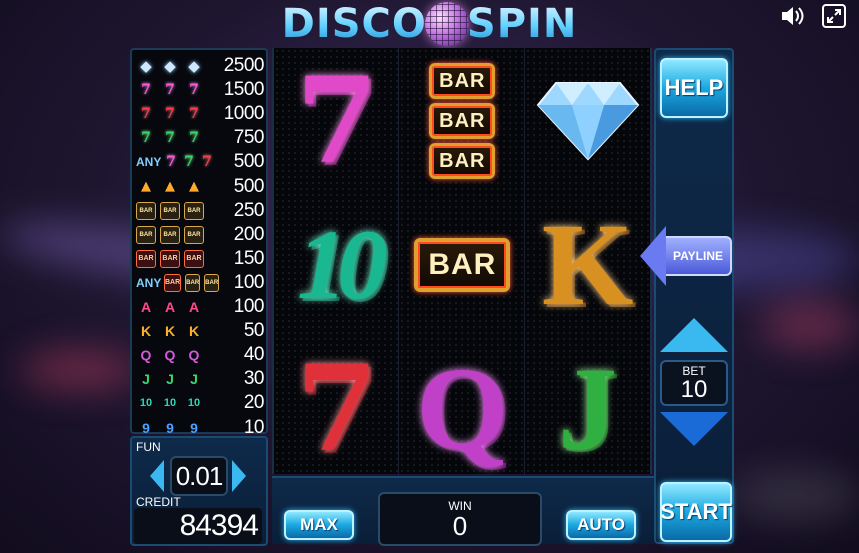 The width and height of the screenshot is (859, 553). Describe the element at coordinates (249, 186) in the screenshot. I see `payout-value: 500` at that location.